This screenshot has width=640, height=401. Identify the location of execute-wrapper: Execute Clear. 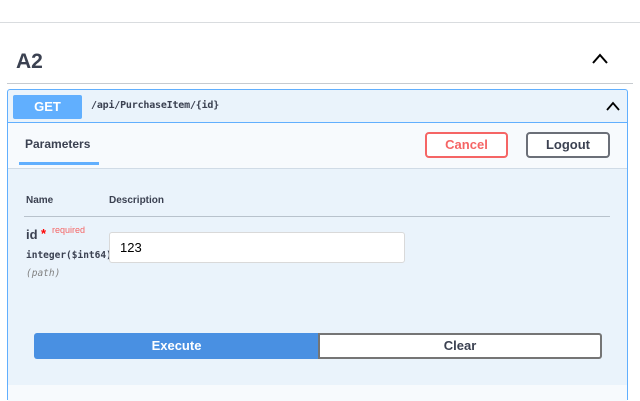
(318, 346).